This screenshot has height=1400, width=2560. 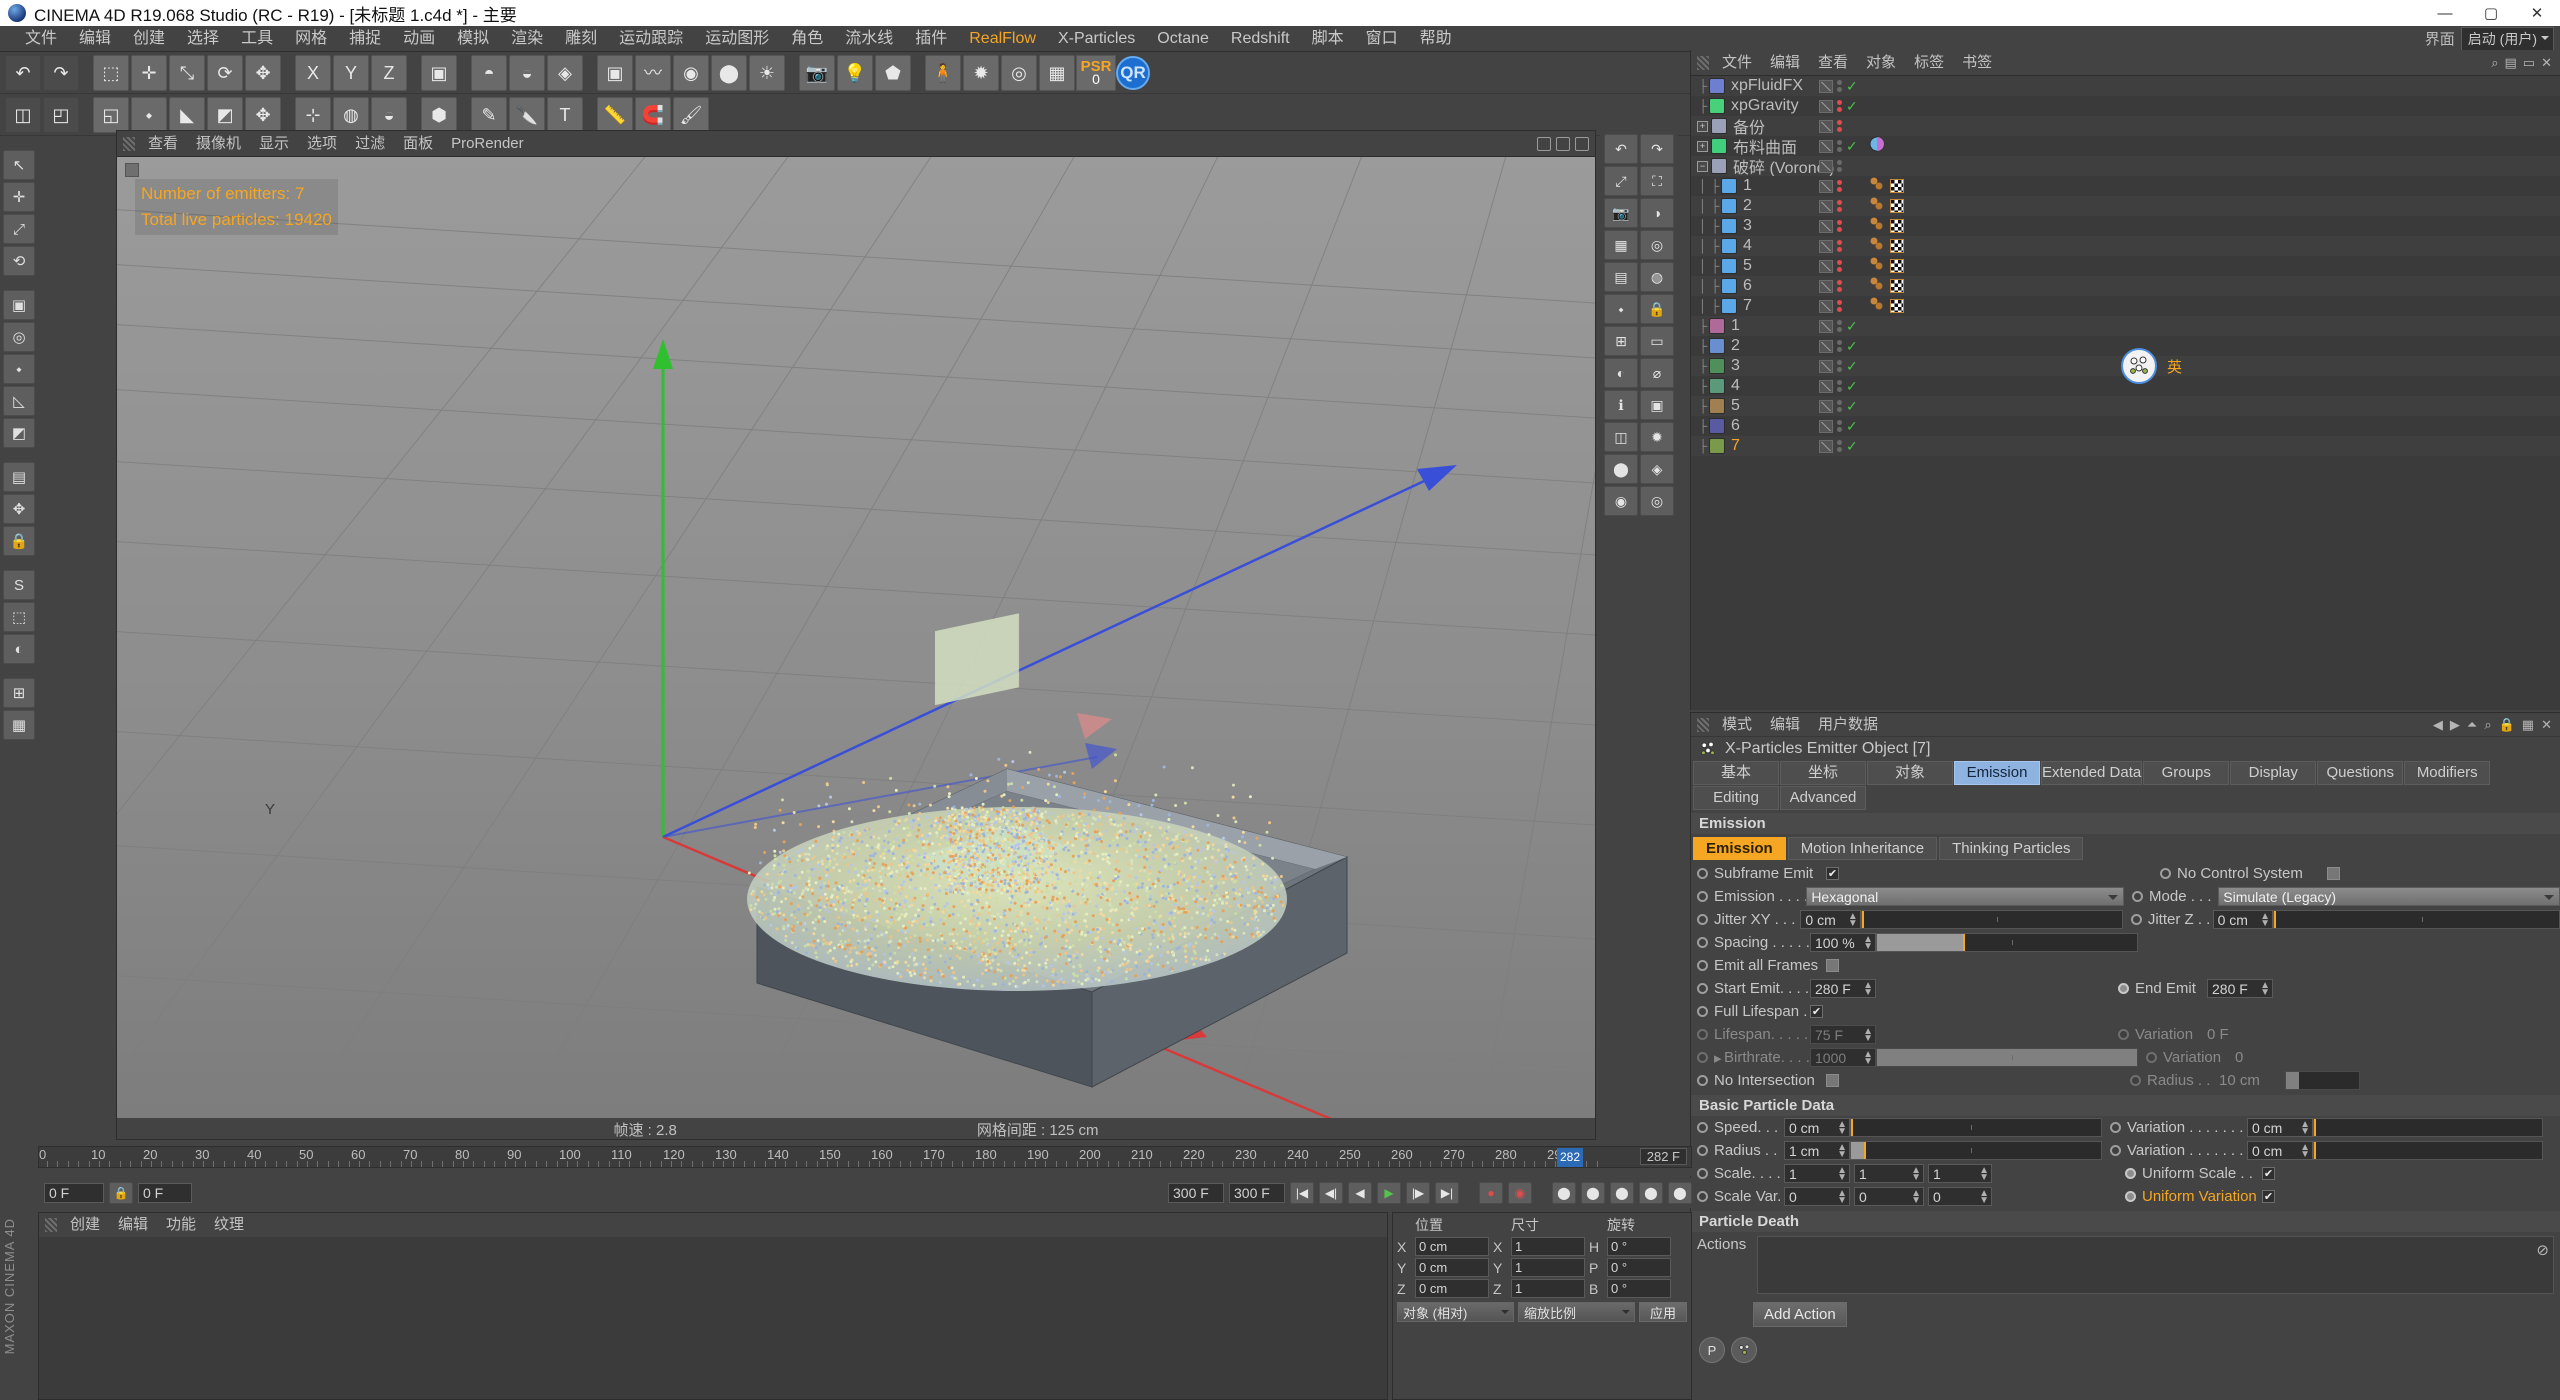 I want to click on birthrate-expander-icon: ▸, so click(x=1719, y=1058).